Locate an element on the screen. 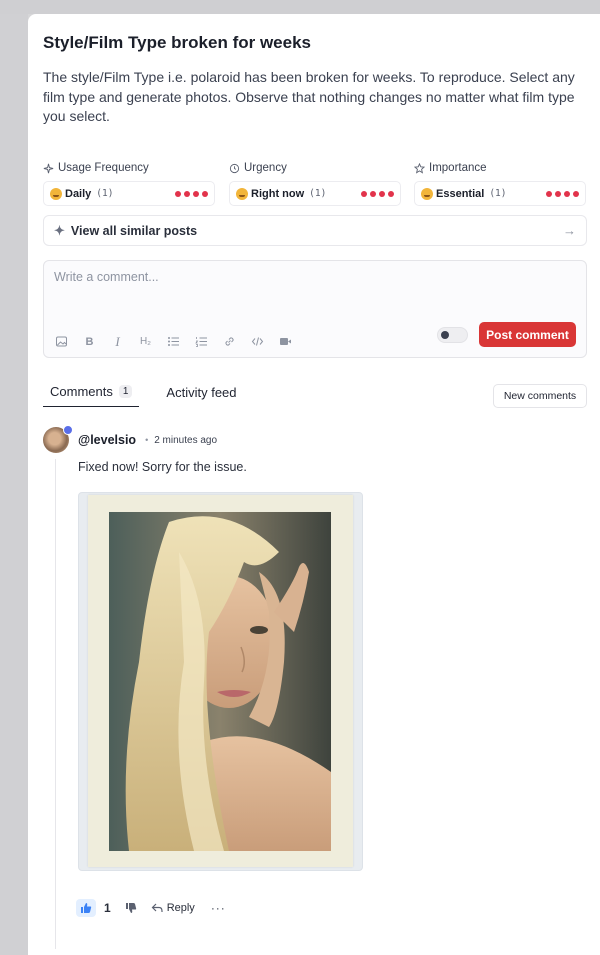 The width and height of the screenshot is (600, 955). comment-tabs: Comments 1 Activity feed is located at coordinates (143, 395).